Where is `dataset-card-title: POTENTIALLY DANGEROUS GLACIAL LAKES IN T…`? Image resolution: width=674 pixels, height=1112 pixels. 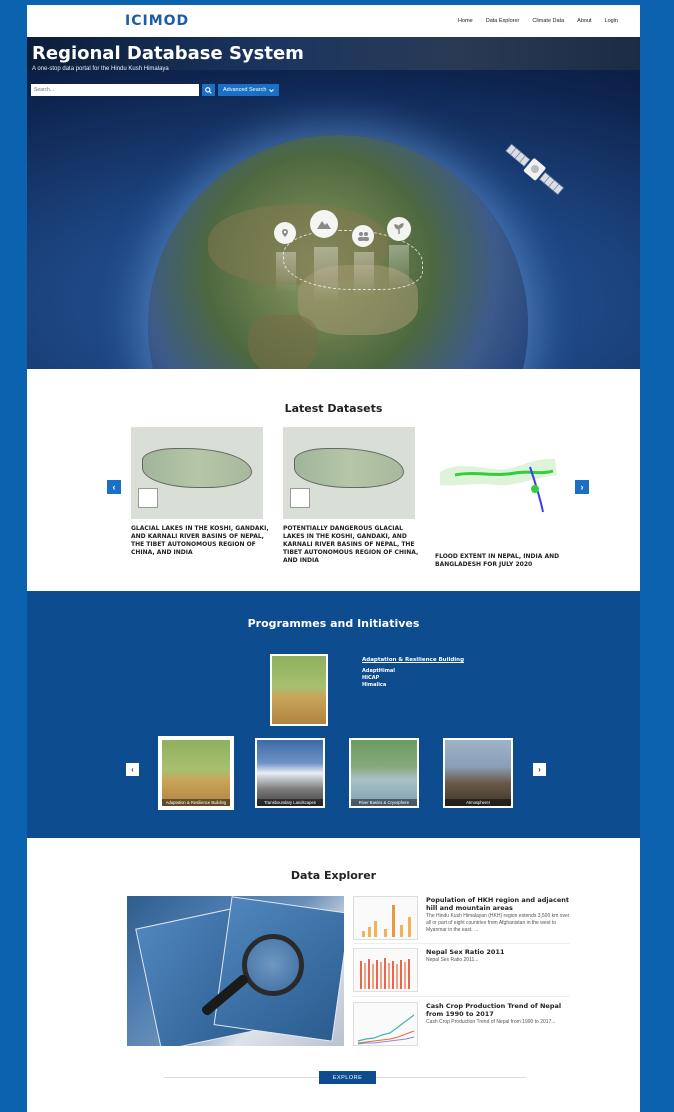
dataset-card-title: POTENTIALLY DANGEROUS GLACIAL LAKES IN T… is located at coordinates (351, 545).